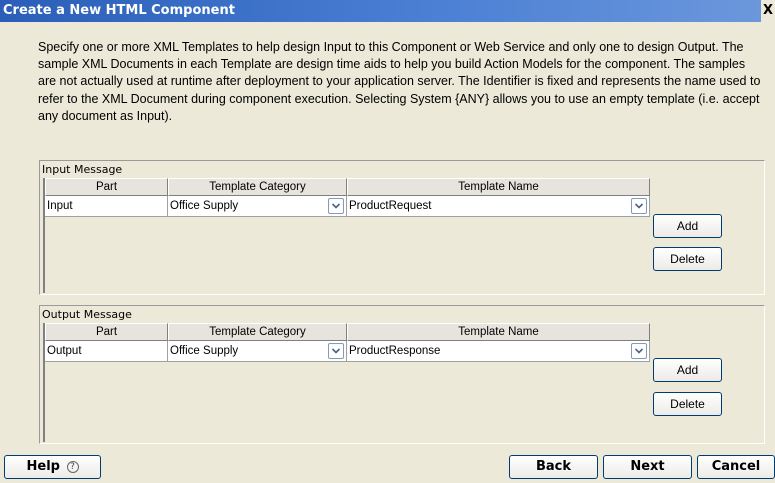  Describe the element at coordinates (72, 467) in the screenshot. I see `help-circle-icon: ?` at that location.